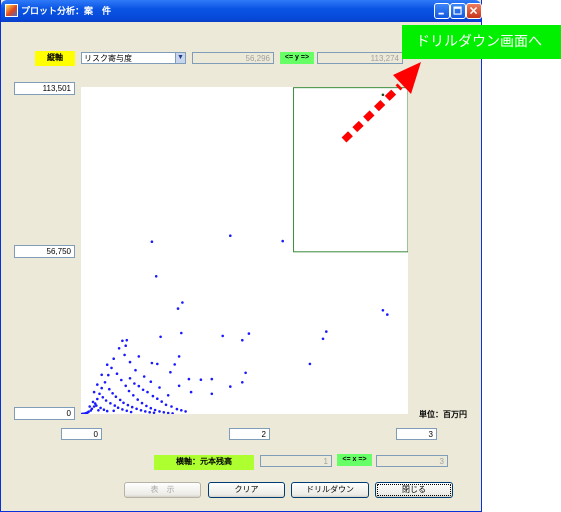 This screenshot has height=512, width=561. I want to click on minimize-button, so click(442, 11).